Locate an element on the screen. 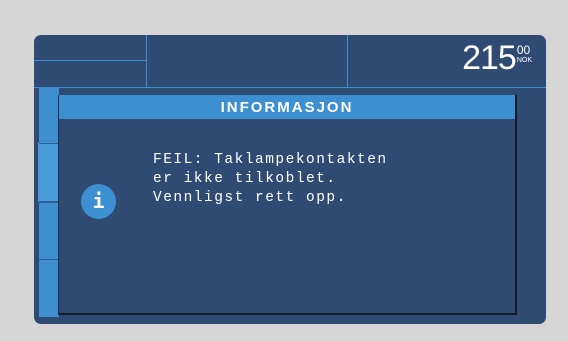  info-icon: i is located at coordinates (98, 201).